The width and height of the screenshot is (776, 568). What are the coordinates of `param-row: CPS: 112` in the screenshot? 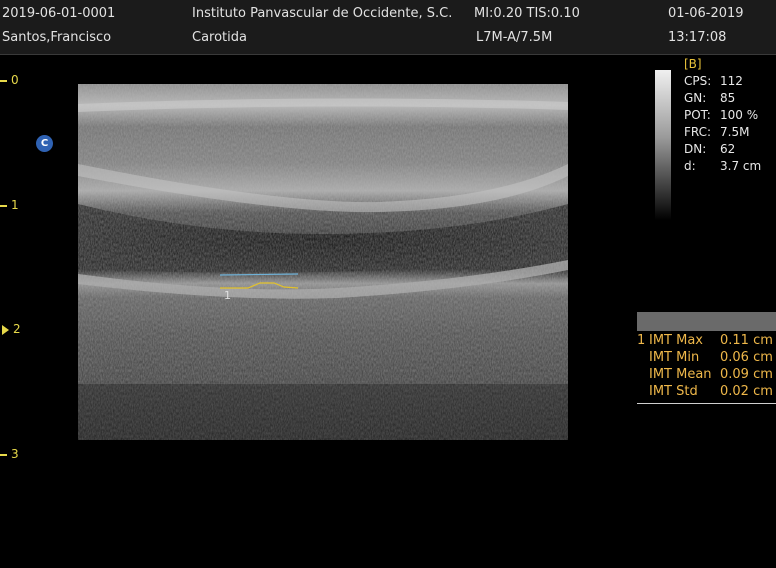 It's located at (722, 81).